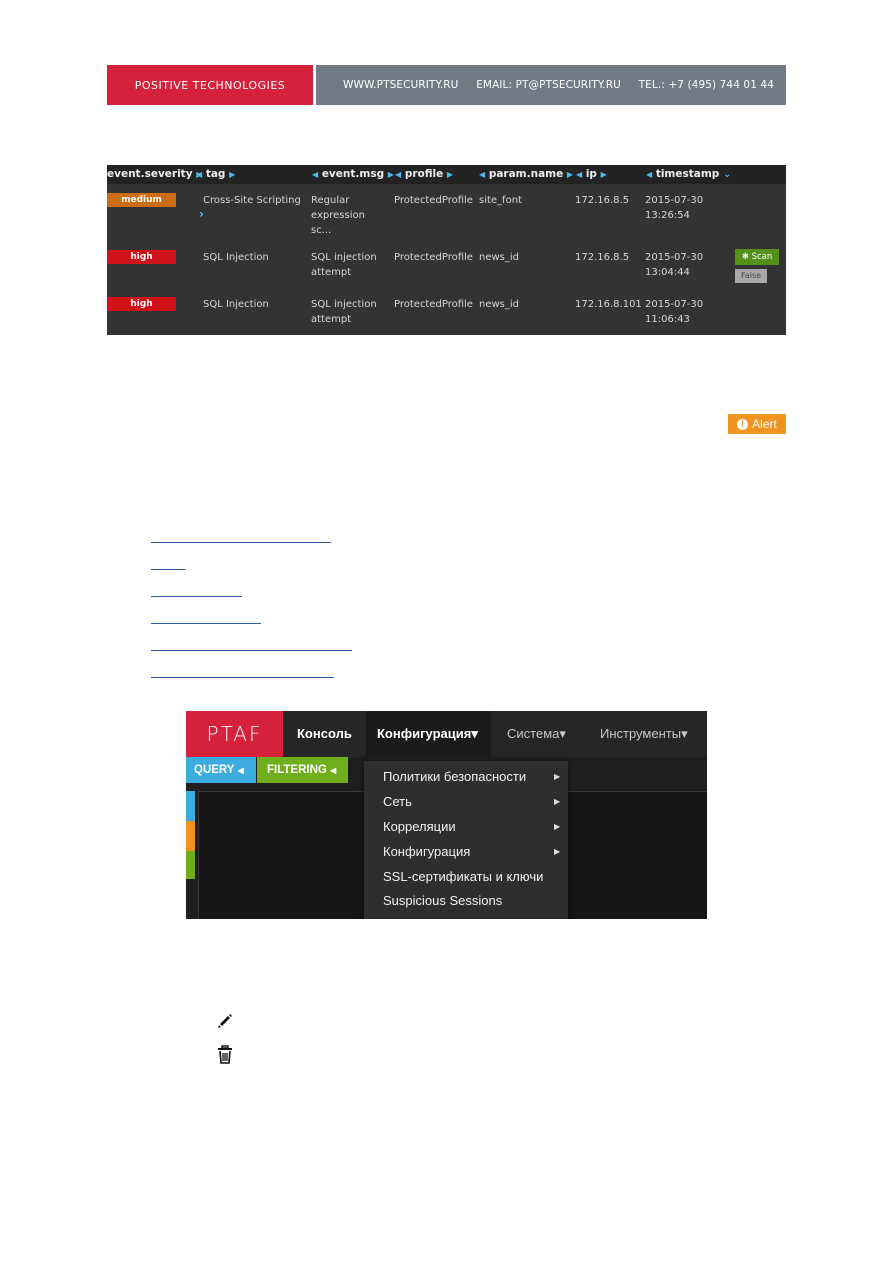 This screenshot has height=1263, width=893. What do you see at coordinates (608, 304) in the screenshot?
I see `ip-cell: 172.16.8.101` at bounding box center [608, 304].